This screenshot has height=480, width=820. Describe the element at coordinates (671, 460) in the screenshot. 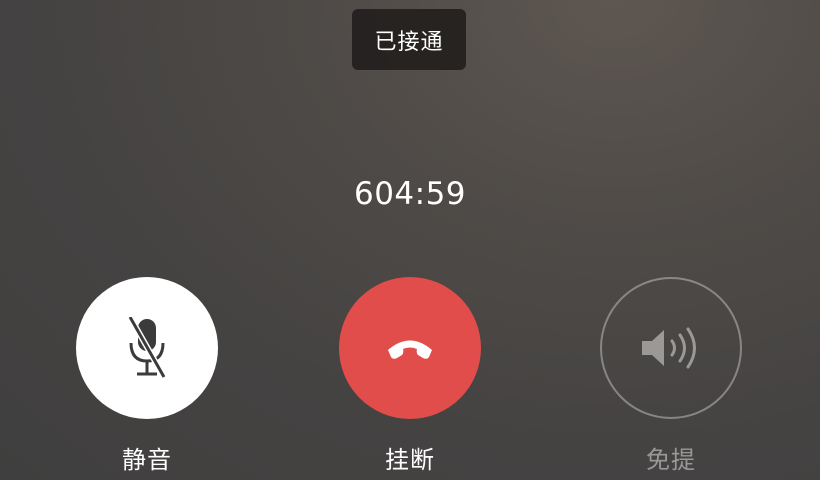

I see `speaker-label: 免提` at that location.